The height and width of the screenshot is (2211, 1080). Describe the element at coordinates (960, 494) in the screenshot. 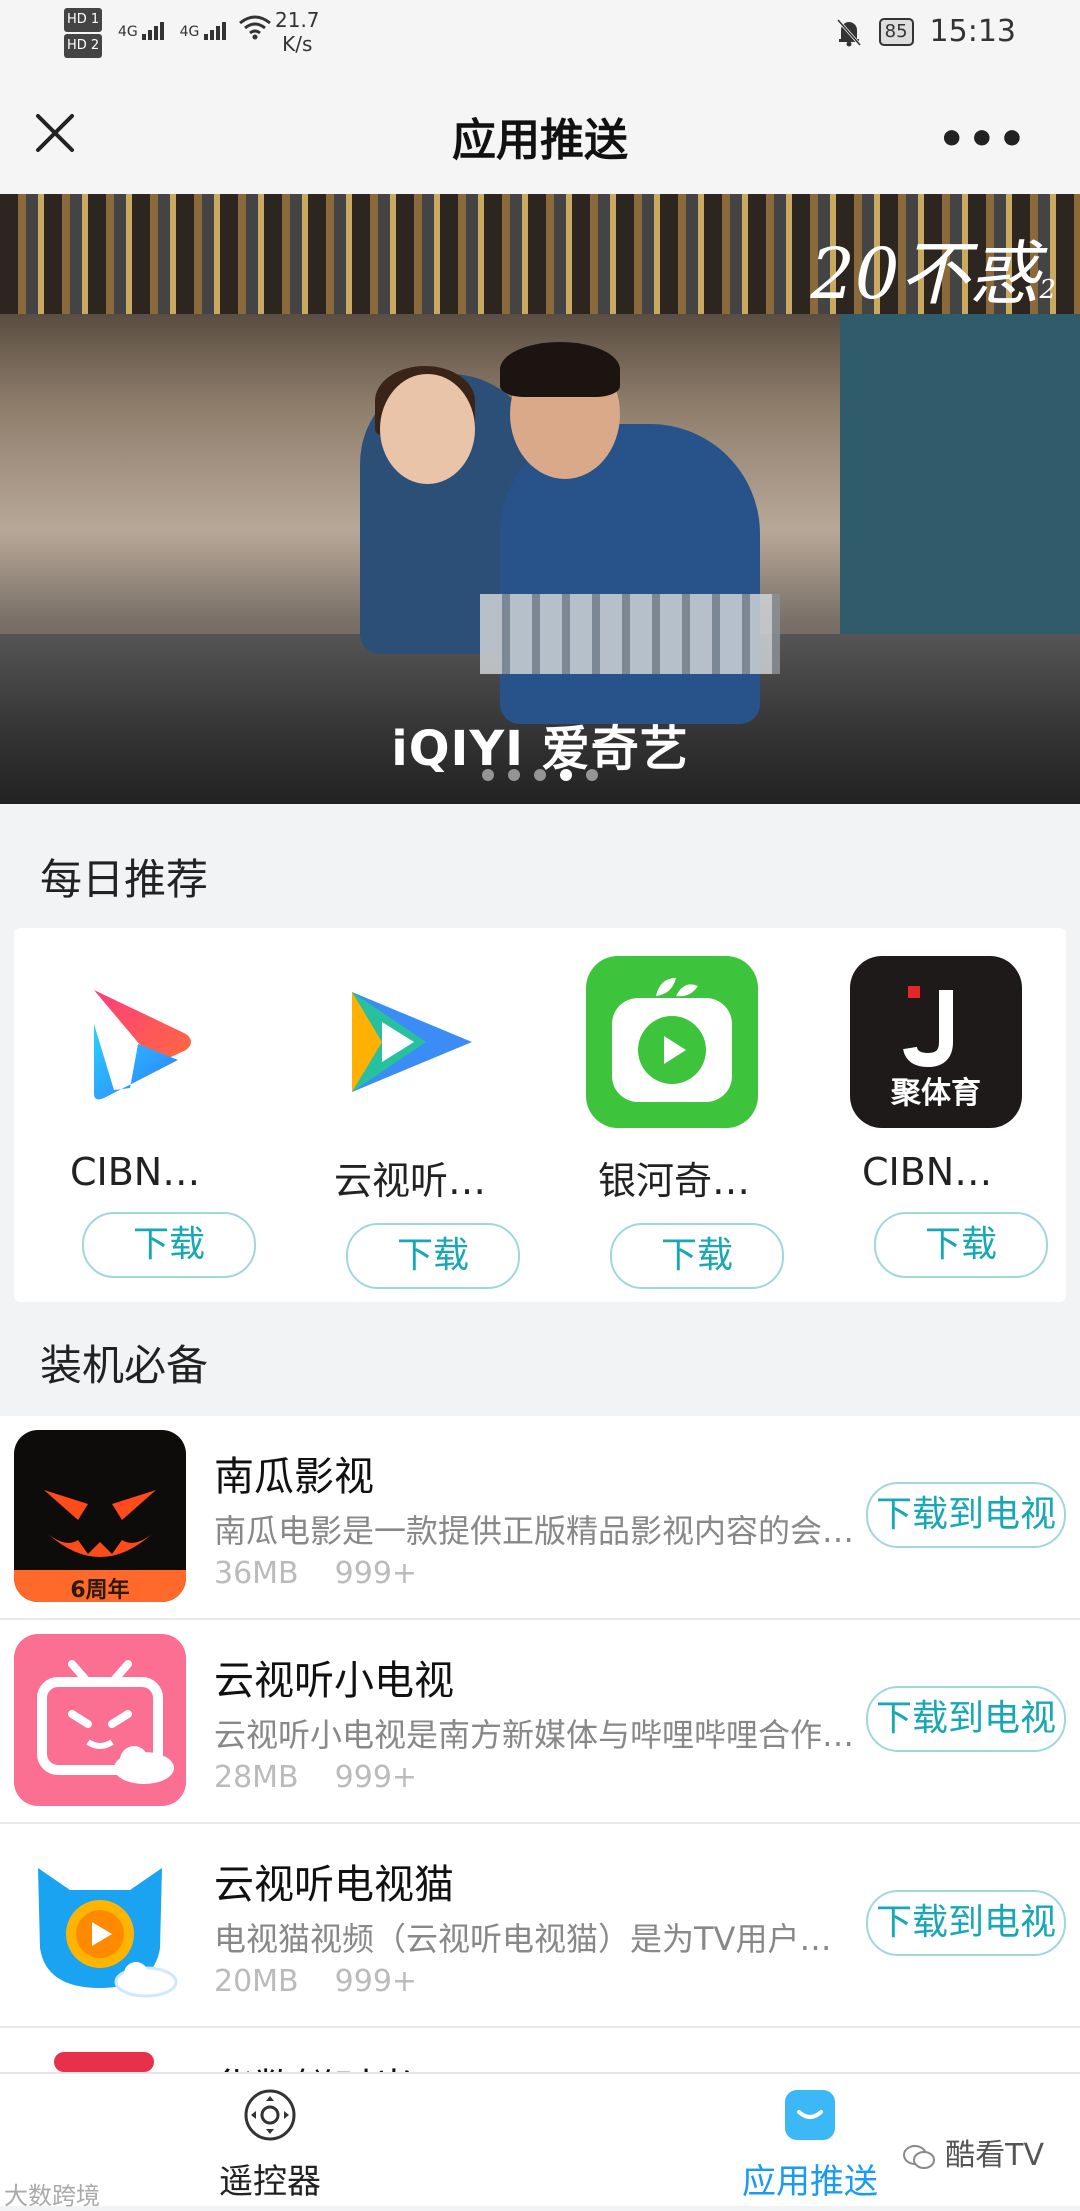

I see `banner-wall` at that location.